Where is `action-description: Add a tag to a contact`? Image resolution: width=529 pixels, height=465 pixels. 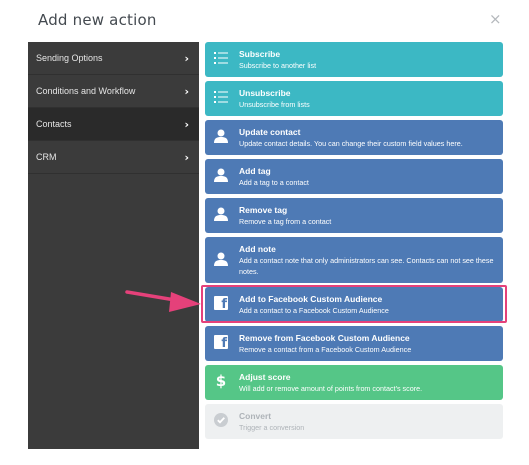 action-description: Add a tag to a contact is located at coordinates (274, 182).